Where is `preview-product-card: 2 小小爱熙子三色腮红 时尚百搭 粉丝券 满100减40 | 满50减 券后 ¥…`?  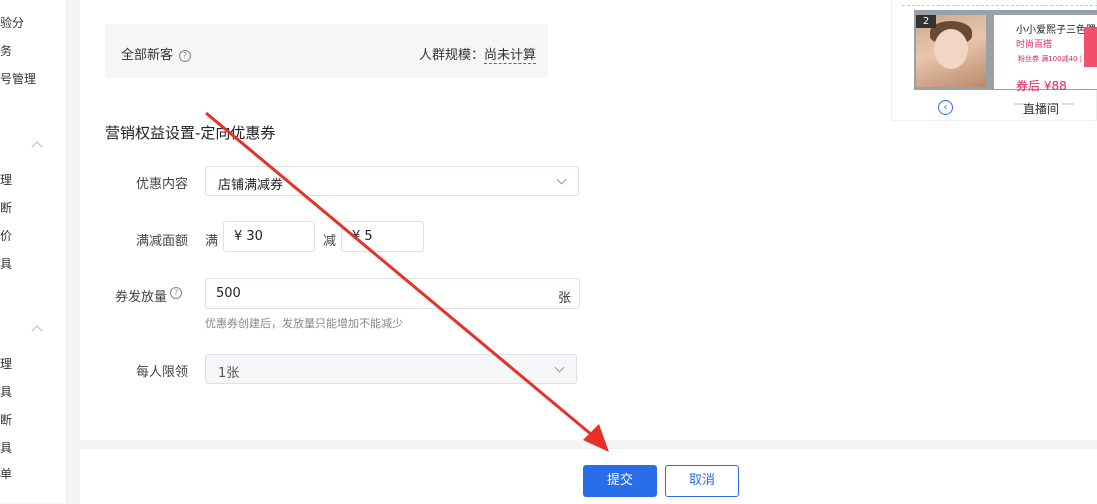
preview-product-card: 2 小小爱熙子三色腮红 时尚百搭 粉丝券 满100减40 | 满50减 券后 ¥… is located at coordinates (1005, 57).